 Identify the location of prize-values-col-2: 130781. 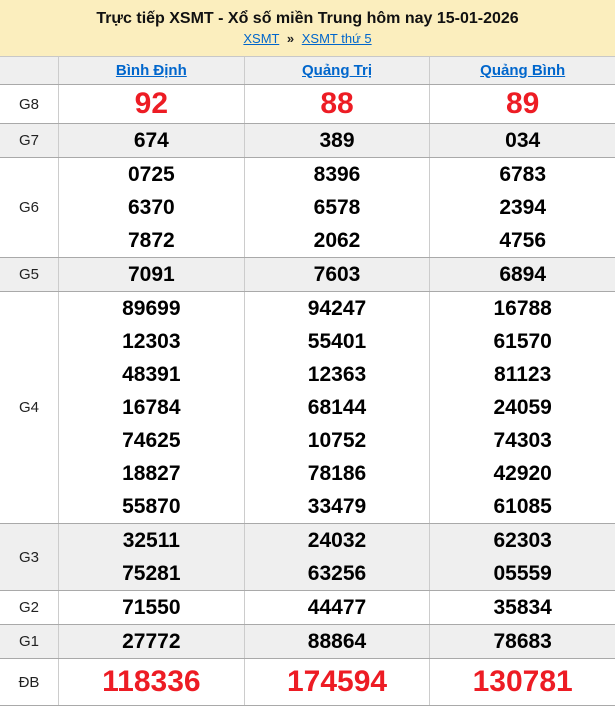
(522, 682).